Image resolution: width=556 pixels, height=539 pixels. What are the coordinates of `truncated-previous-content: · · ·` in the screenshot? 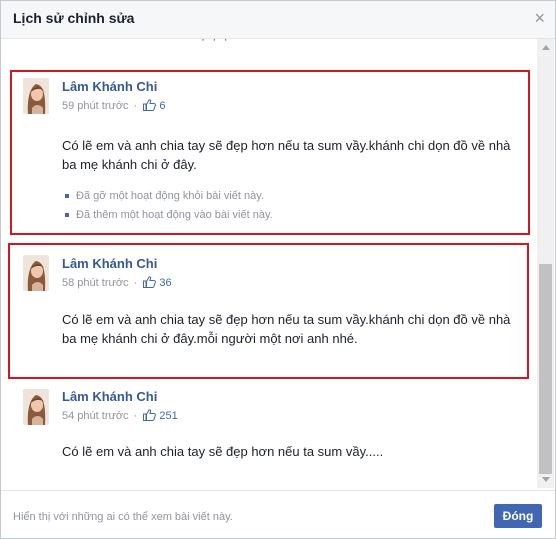 It's located at (215, 42).